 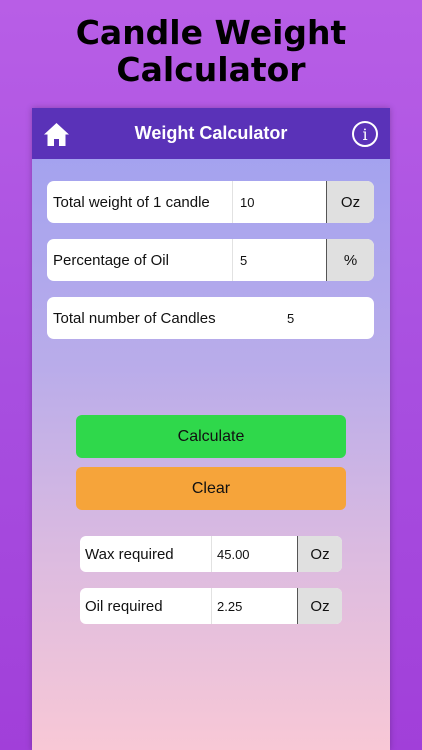 I want to click on candle-count-input: 5, so click(x=290, y=318).